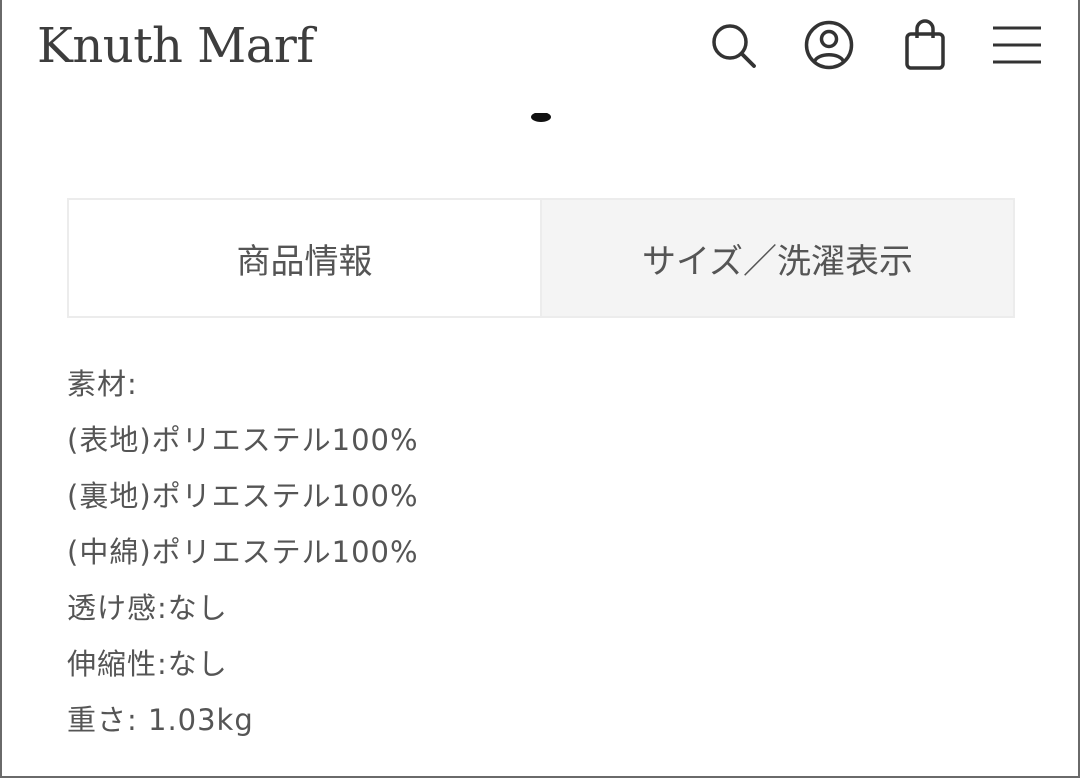 The width and height of the screenshot is (1080, 778). What do you see at coordinates (147, 664) in the screenshot?
I see `stretch: 伸縮性:なし` at bounding box center [147, 664].